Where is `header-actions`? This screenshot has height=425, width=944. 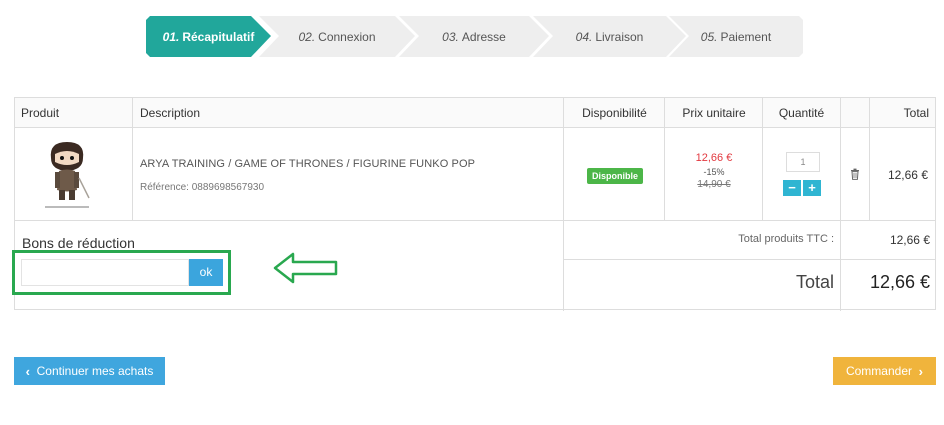 header-actions is located at coordinates (854, 113).